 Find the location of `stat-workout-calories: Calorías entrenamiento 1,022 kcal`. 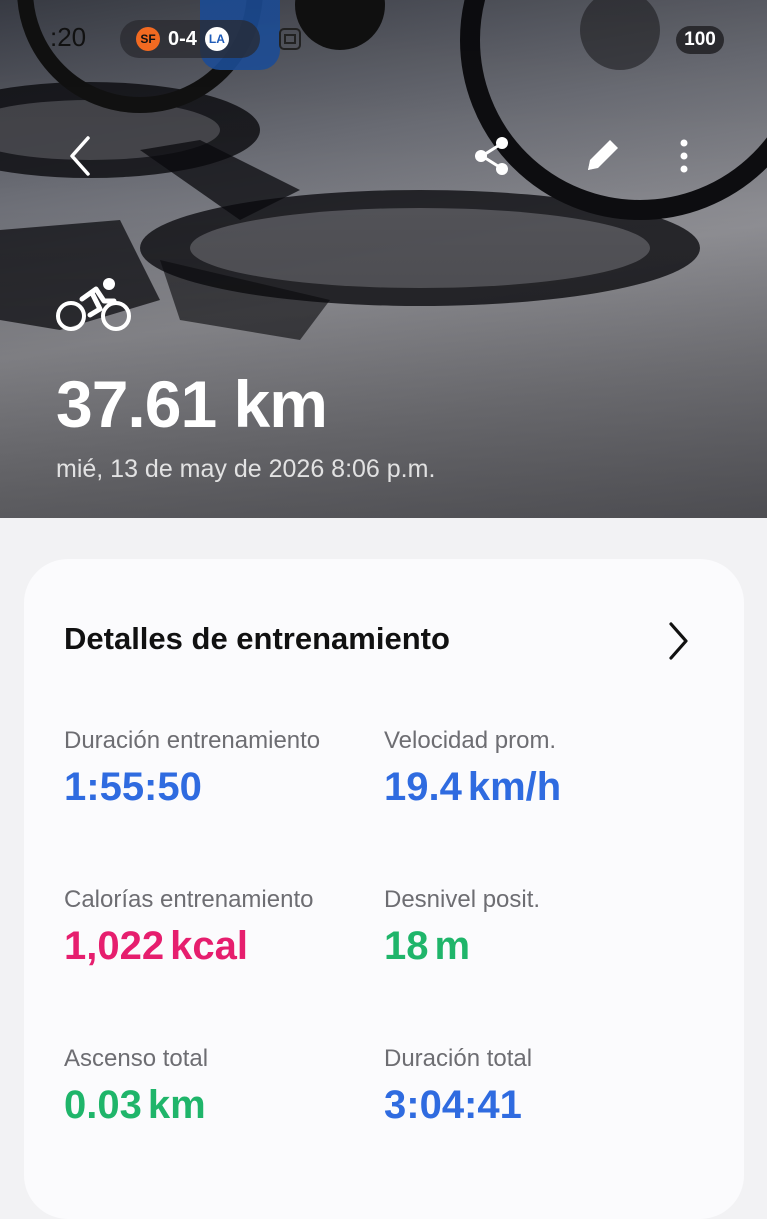

stat-workout-calories: Calorías entrenamiento 1,022 kcal is located at coordinates (188, 927).